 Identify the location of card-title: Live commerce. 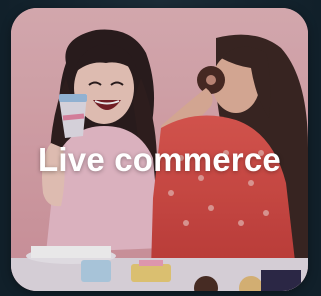
(159, 159).